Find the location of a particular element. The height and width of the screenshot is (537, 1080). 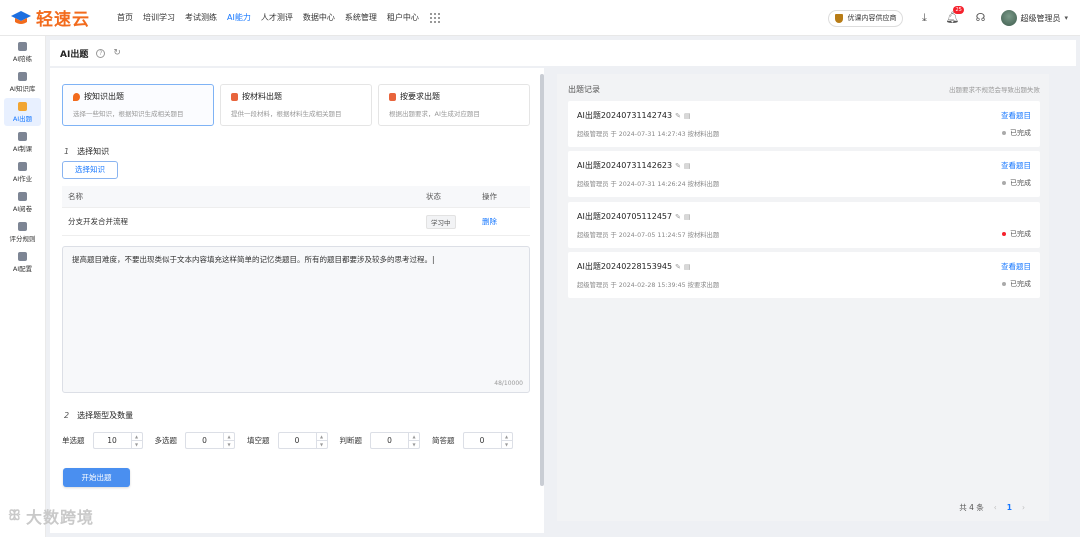

notification-count: 25 is located at coordinates (958, 10).